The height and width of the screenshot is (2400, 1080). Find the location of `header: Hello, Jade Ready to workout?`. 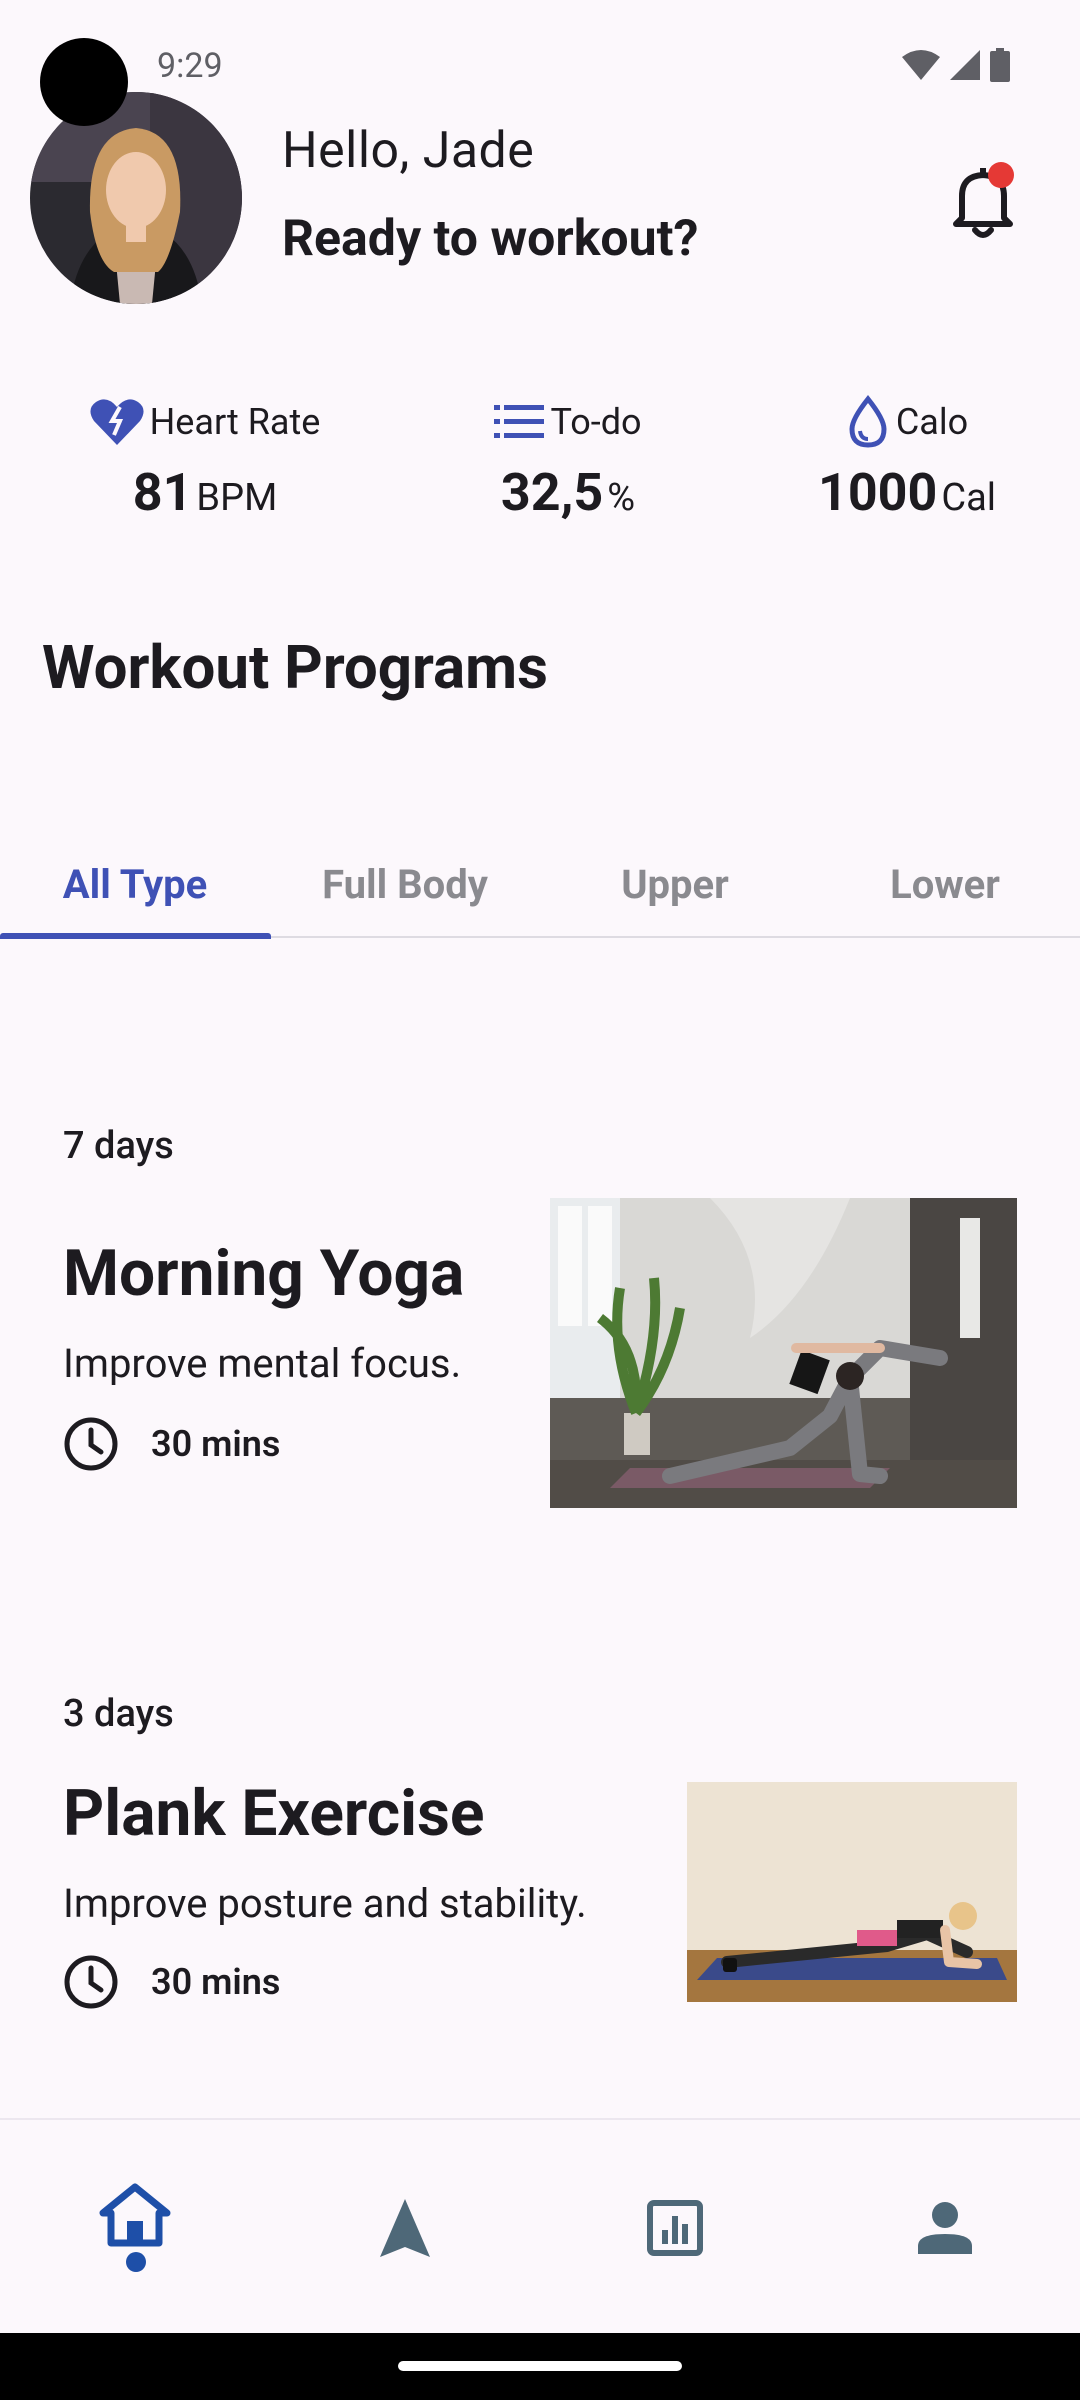

header: Hello, Jade Ready to workout? is located at coordinates (540, 200).